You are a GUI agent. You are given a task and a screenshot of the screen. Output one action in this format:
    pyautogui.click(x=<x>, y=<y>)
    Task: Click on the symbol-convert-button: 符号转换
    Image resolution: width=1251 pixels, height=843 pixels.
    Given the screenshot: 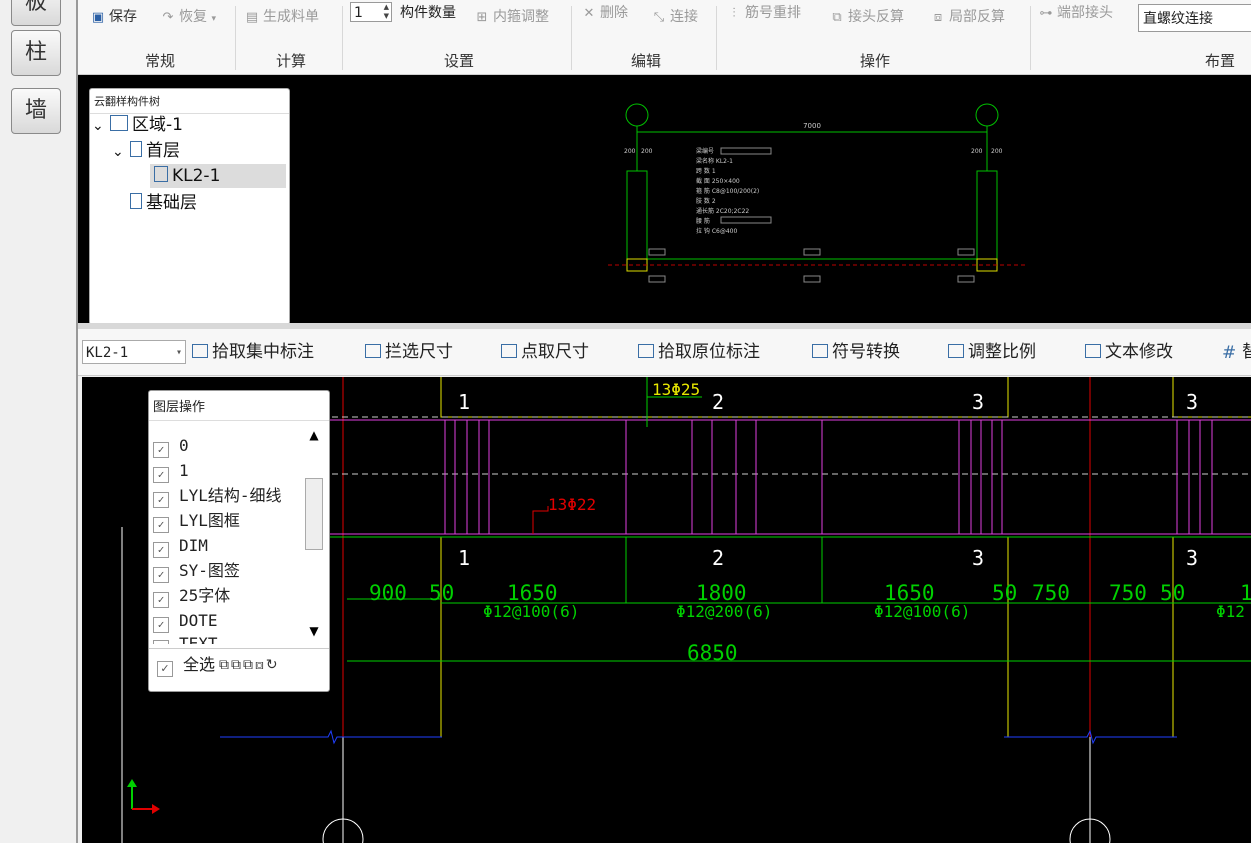 What is the action you would take?
    pyautogui.click(x=856, y=352)
    